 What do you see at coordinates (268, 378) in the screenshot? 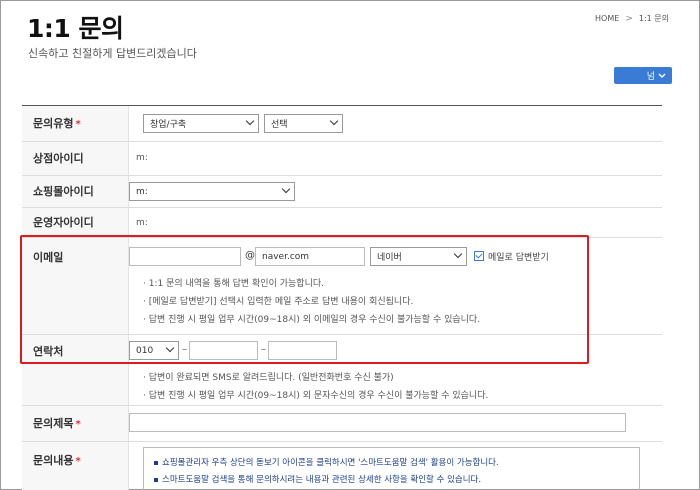
I see `phone-hint: · 답변이 완료되면 SMS로 알려드립니다. (일반전화번호 수신 불가)` at bounding box center [268, 378].